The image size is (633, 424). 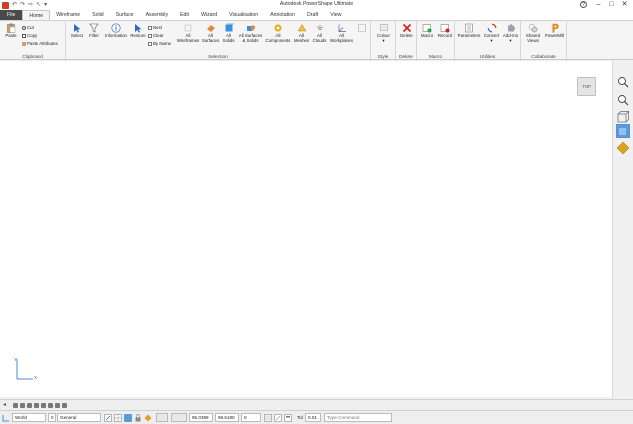 I want to click on level-name-select: General, so click(x=79, y=417).